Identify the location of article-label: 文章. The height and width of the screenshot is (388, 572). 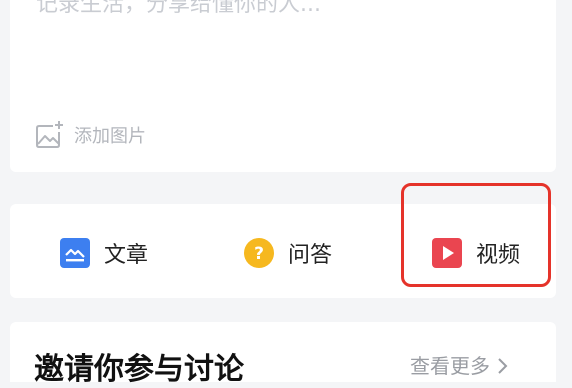
(126, 255).